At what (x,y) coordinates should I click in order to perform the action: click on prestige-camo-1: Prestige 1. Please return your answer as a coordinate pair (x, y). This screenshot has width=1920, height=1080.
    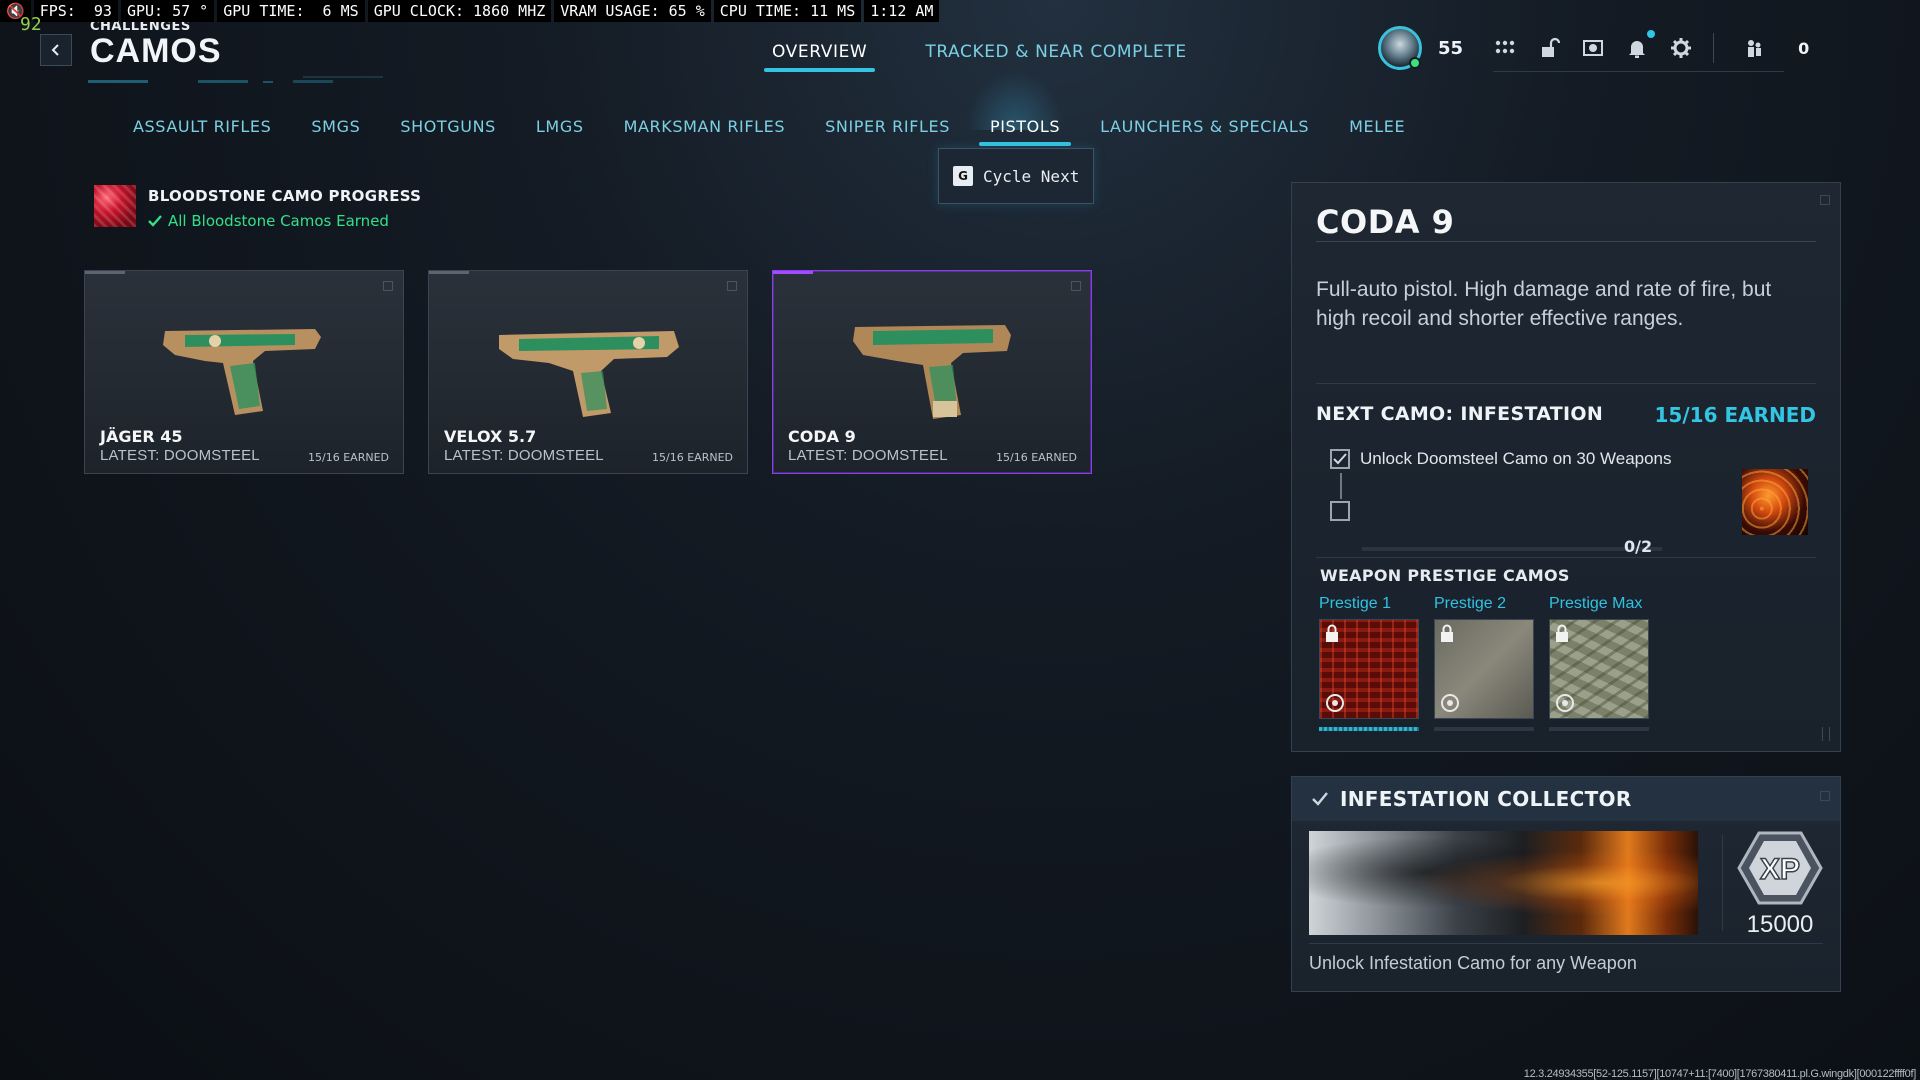
    Looking at the image, I should click on (1369, 663).